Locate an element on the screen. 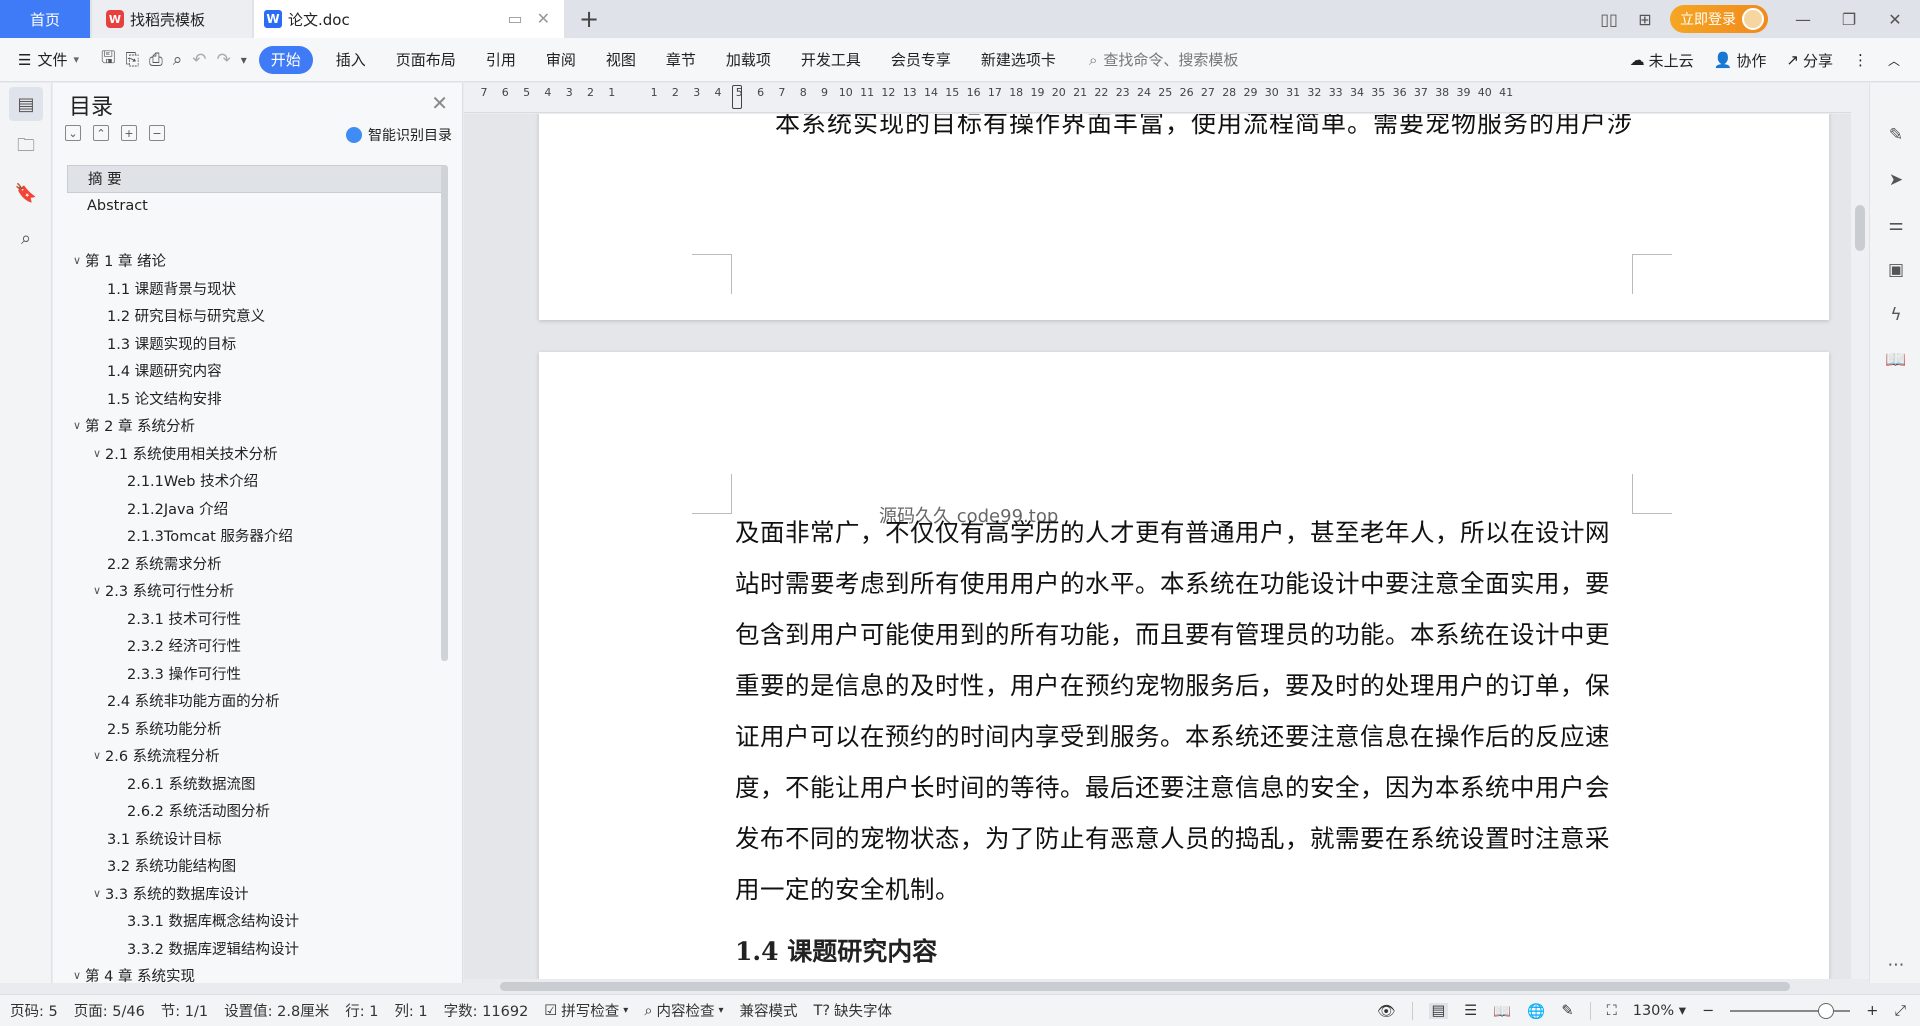 Image resolution: width=1920 pixels, height=1026 pixels. pen-mode-icon: ✎ is located at coordinates (1567, 1011).